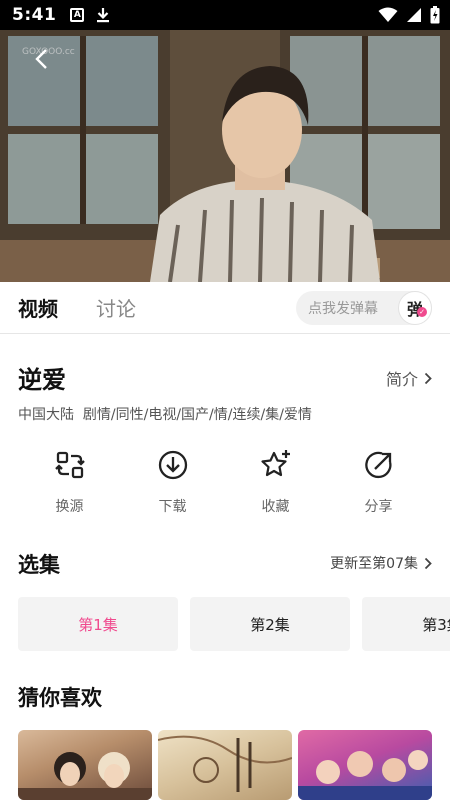  I want to click on recommend-list, so click(225, 765).